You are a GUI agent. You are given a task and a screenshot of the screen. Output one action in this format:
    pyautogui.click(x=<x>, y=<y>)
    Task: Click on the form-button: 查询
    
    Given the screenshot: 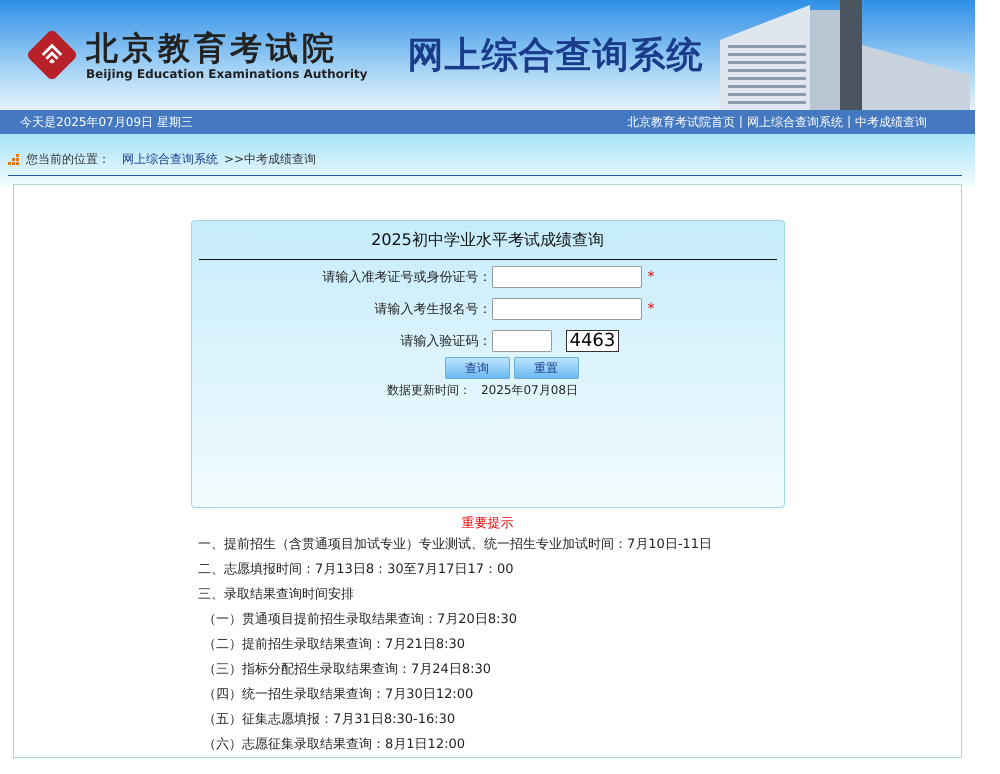 What is the action you would take?
    pyautogui.click(x=477, y=368)
    